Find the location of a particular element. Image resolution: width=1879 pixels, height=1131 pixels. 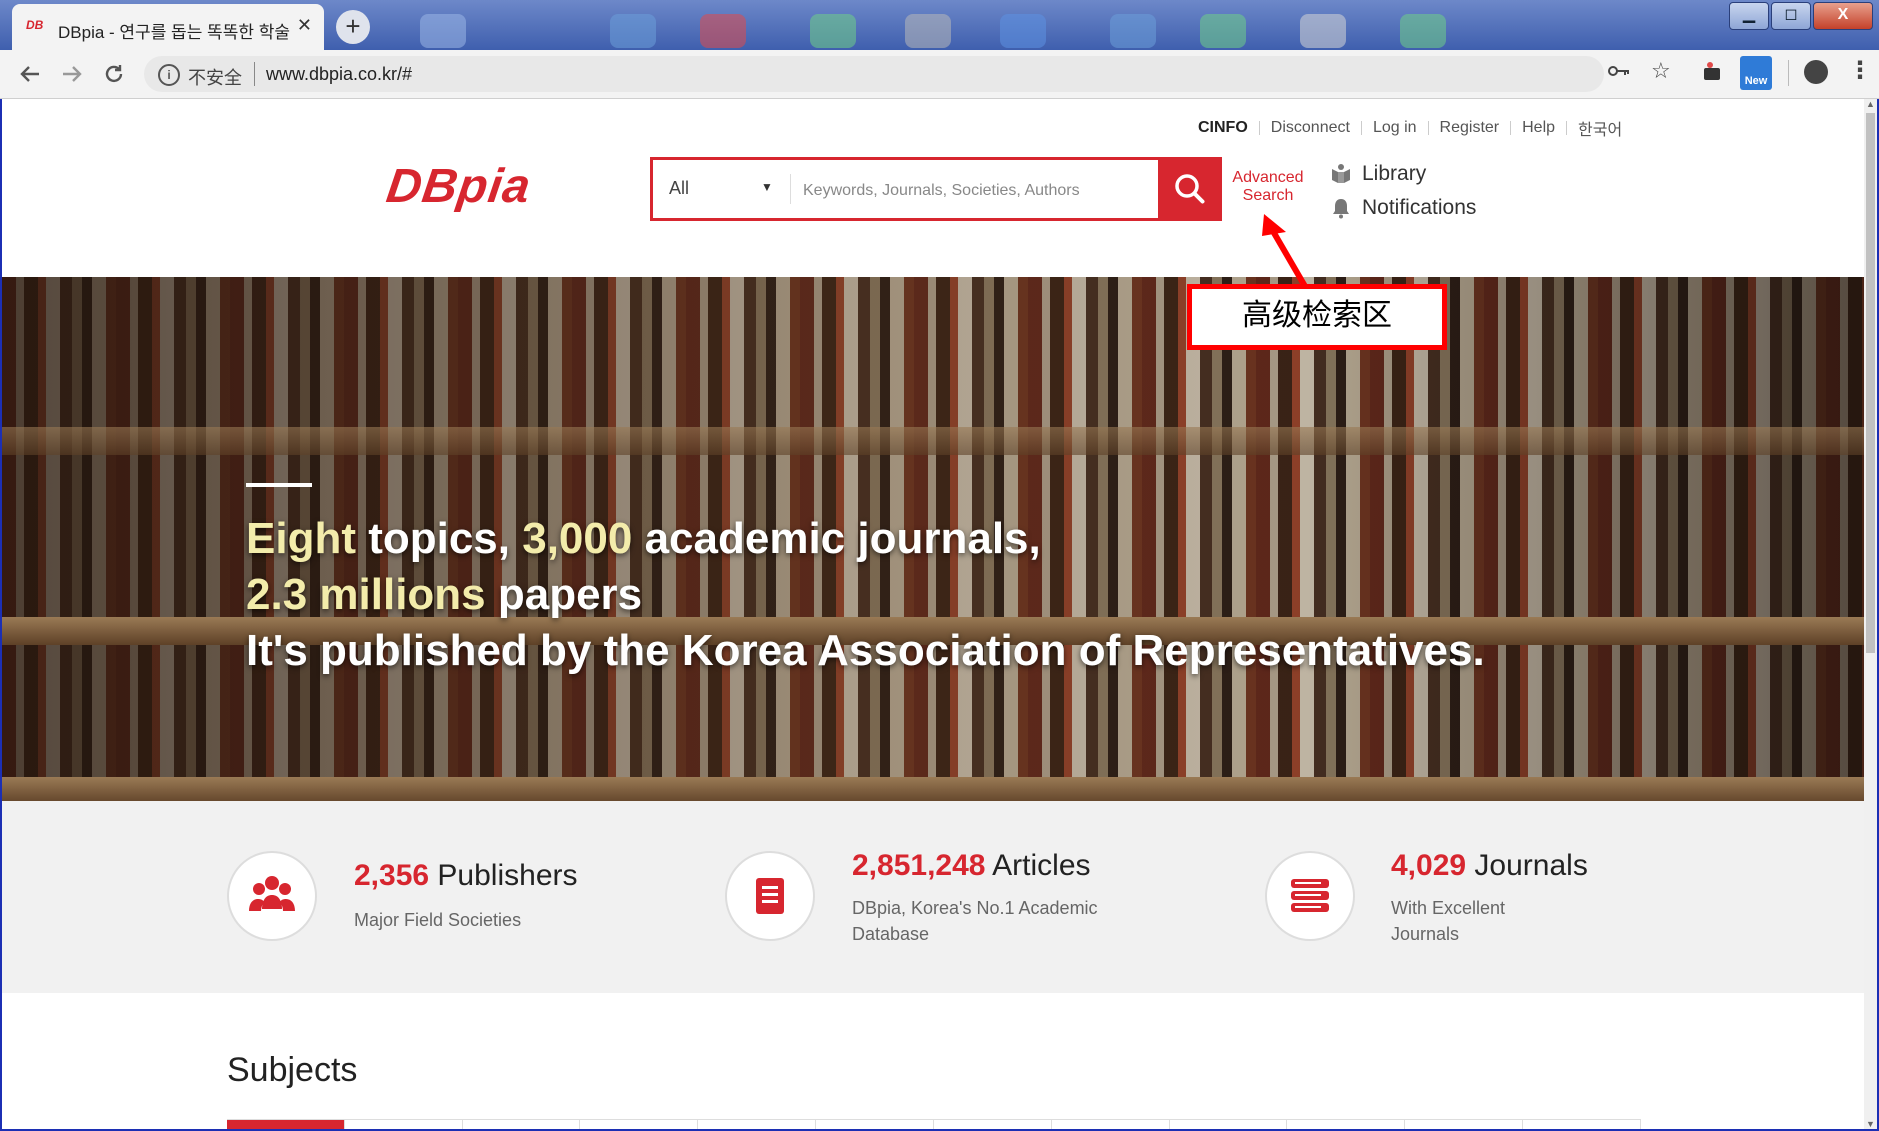

help-link: Help is located at coordinates (1538, 128).